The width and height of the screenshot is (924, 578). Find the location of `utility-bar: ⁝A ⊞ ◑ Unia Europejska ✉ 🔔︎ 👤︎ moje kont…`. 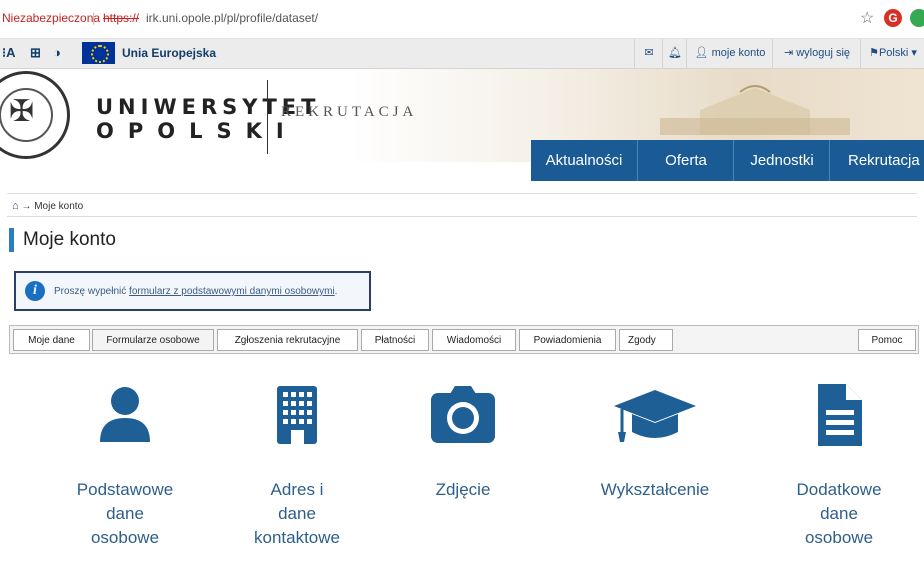

utility-bar: ⁝A ⊞ ◑ Unia Europejska ✉ 🔔︎ 👤︎ moje kont… is located at coordinates (462, 54).